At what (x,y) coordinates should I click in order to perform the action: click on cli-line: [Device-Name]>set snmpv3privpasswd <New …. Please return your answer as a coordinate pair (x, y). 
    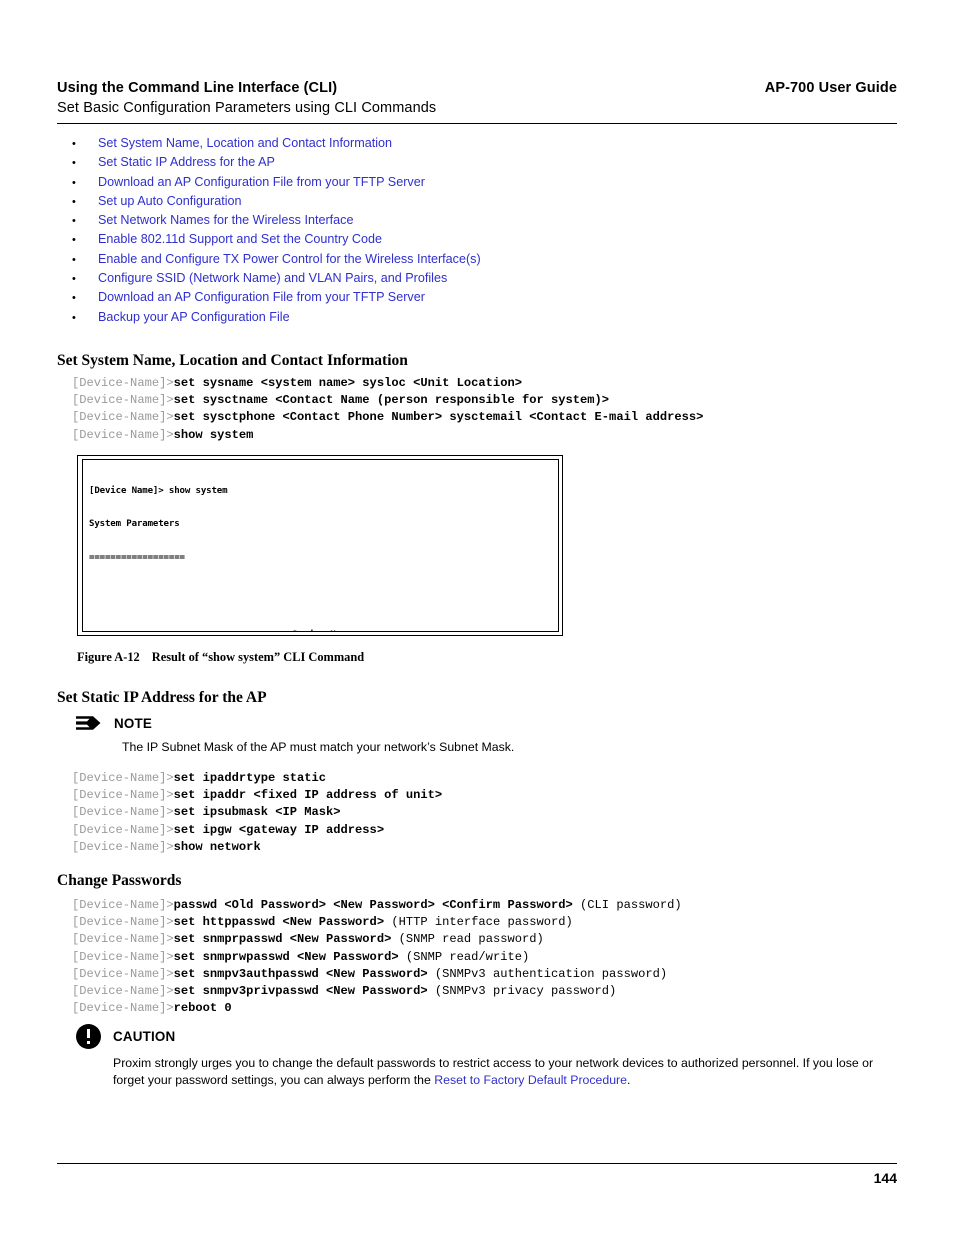
    Looking at the image, I should click on (377, 991).